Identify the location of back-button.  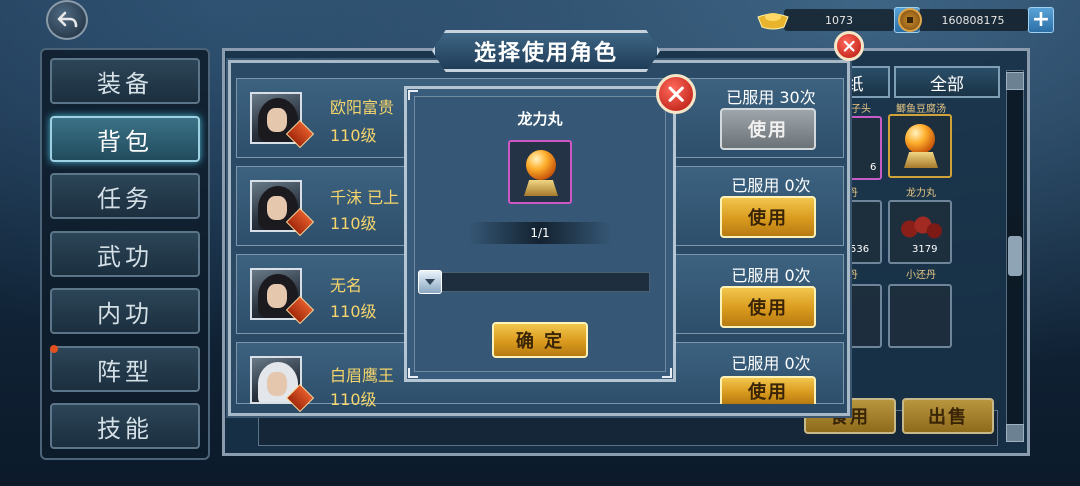
(67, 20).